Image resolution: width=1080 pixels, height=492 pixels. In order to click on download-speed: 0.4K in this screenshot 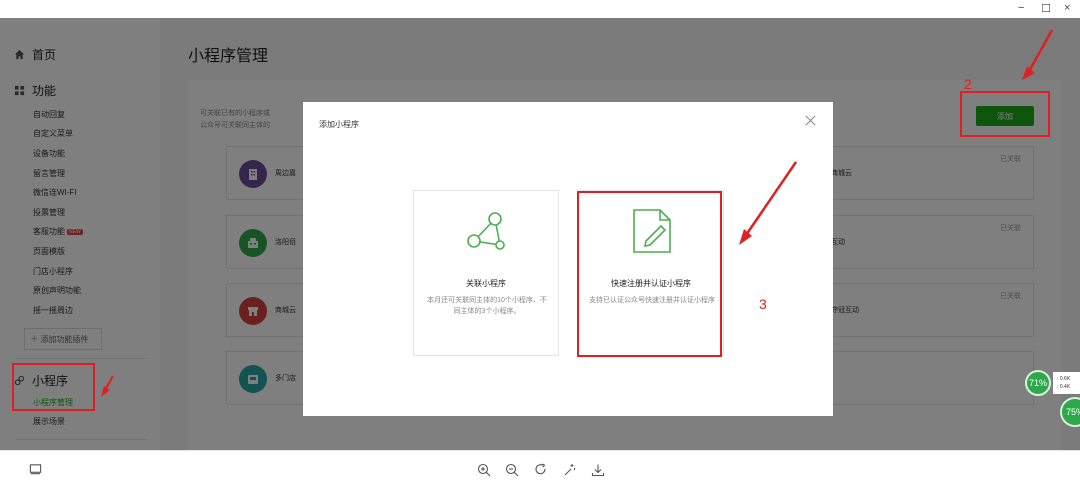, I will do `click(1065, 387)`.